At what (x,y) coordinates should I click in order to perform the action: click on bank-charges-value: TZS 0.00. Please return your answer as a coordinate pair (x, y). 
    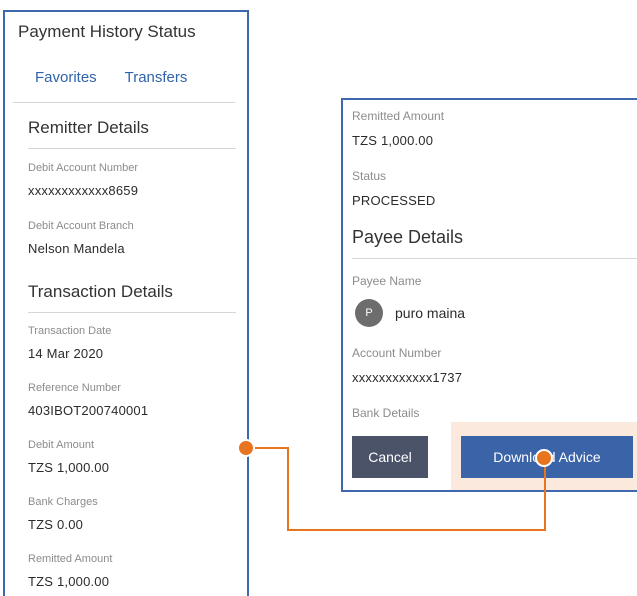
    Looking at the image, I should click on (56, 524).